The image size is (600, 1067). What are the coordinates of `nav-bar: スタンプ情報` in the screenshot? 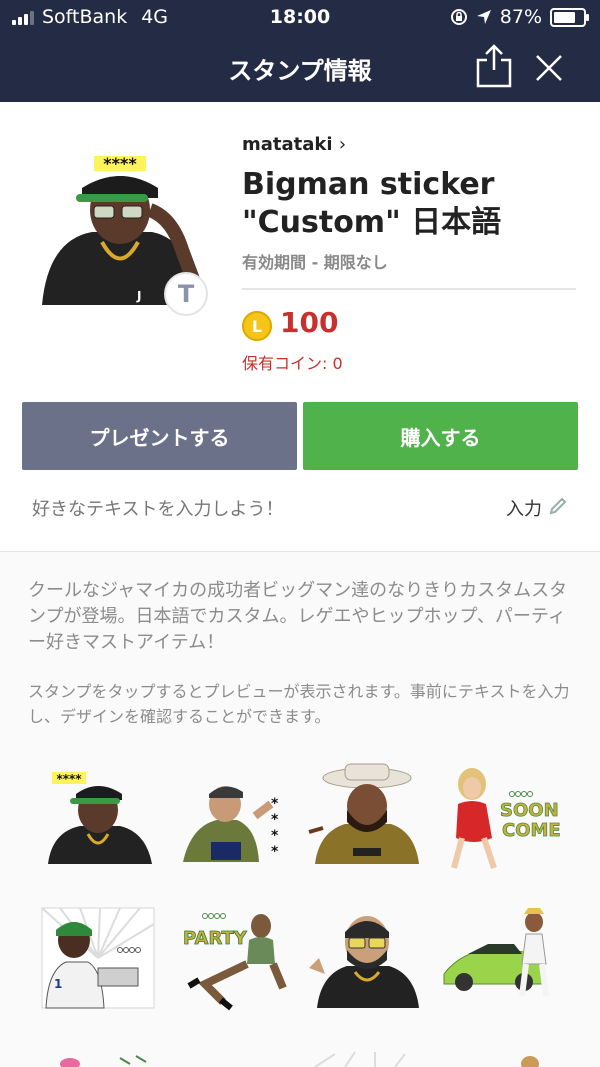 It's located at (300, 68).